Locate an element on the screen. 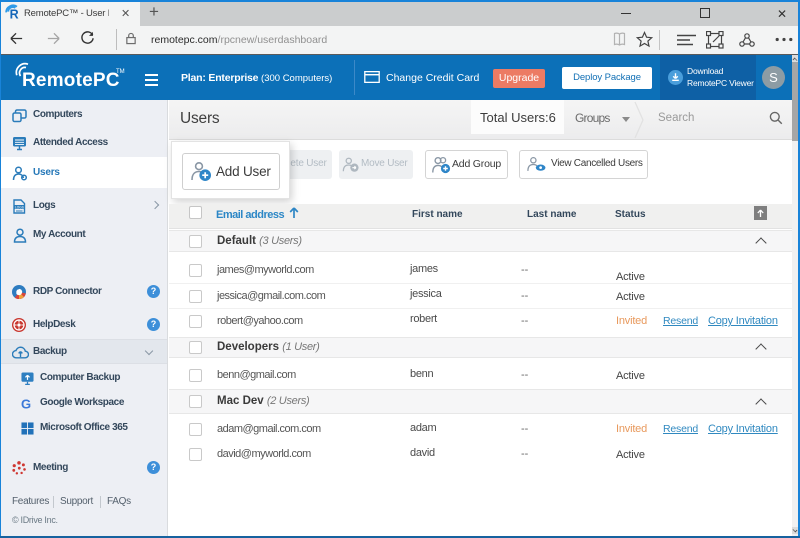 This screenshot has height=538, width=800. svg-text: G is located at coordinates (26, 403).